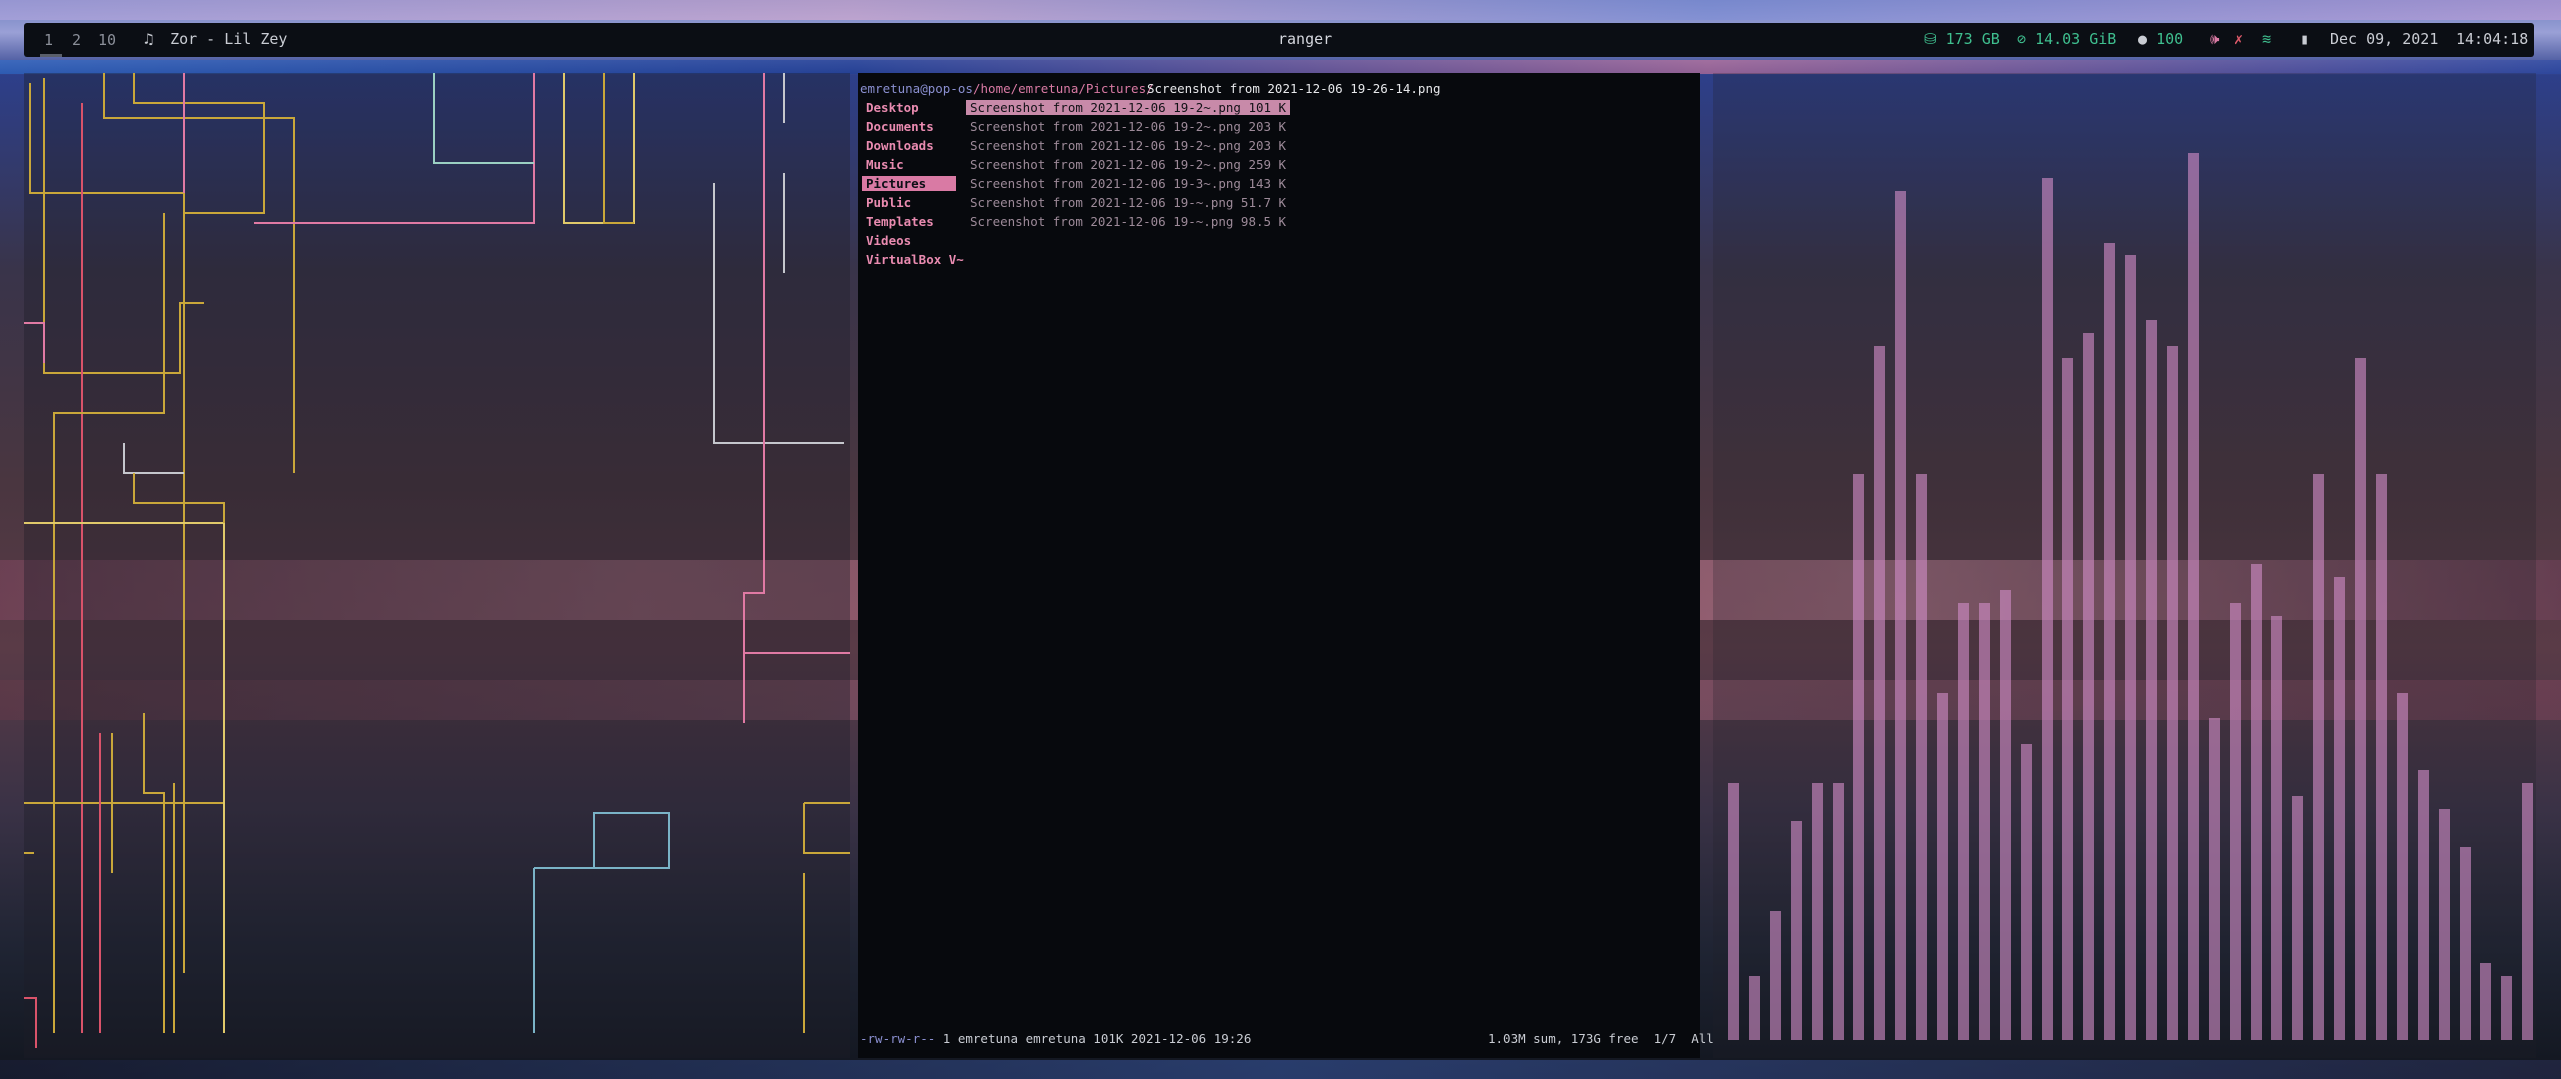 This screenshot has height=1079, width=2561. I want to click on workspace-2: 2, so click(76, 40).